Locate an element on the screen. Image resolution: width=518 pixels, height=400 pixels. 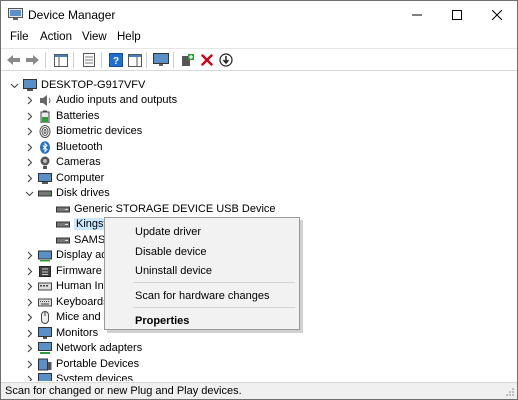
network-icon is located at coordinates (45, 348).